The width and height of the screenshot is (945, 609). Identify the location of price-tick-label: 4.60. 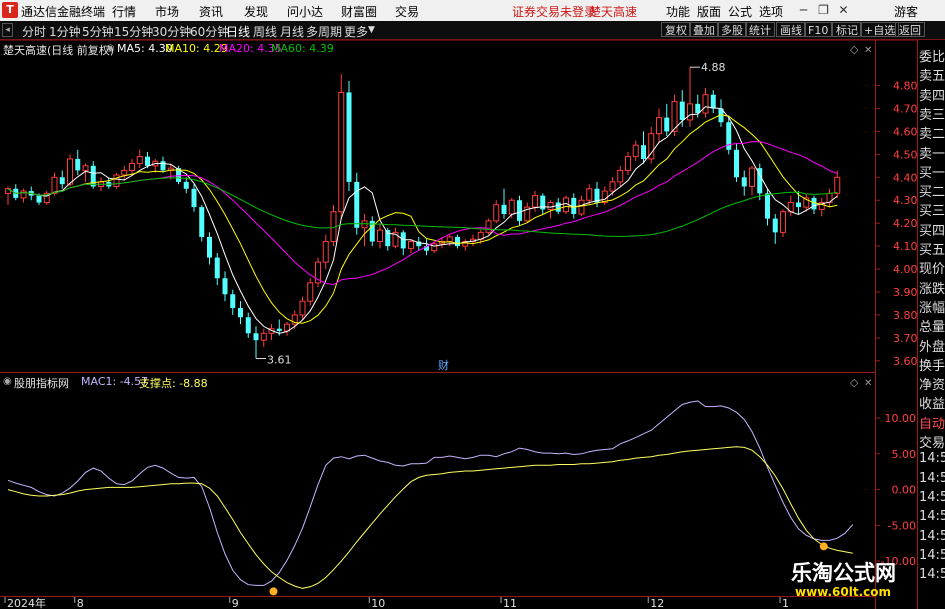
(905, 131).